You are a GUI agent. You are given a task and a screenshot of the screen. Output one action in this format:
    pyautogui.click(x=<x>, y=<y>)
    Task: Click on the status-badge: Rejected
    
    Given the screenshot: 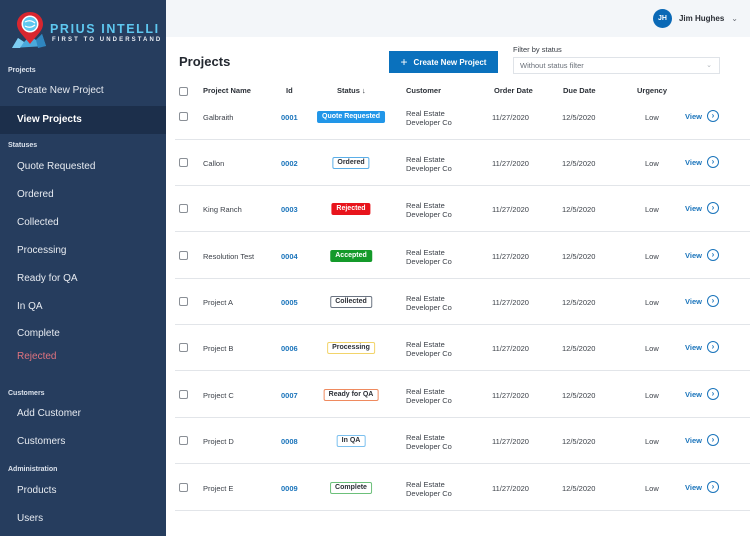 What is the action you would take?
    pyautogui.click(x=351, y=209)
    